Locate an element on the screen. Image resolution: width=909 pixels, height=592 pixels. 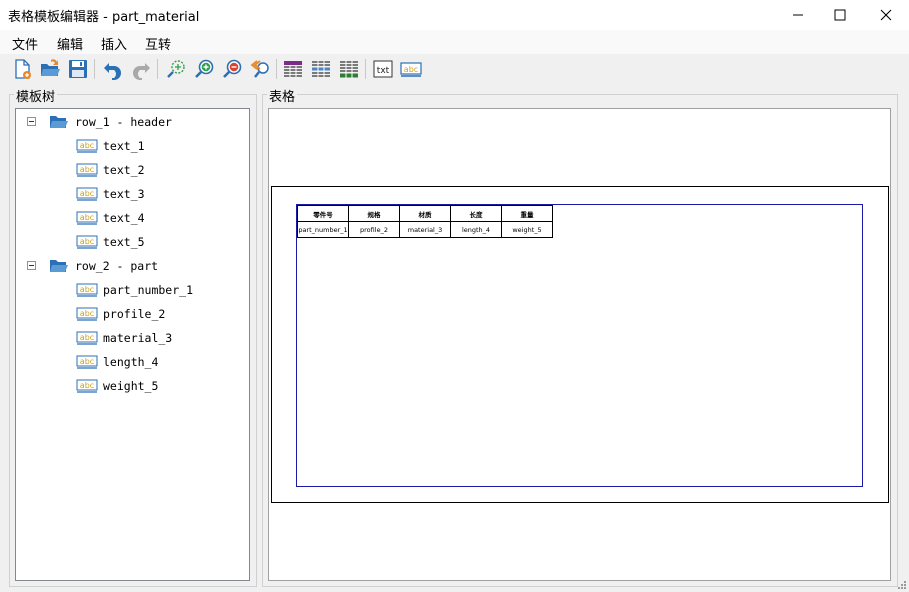
zoom-in-button is located at coordinates (204, 69).